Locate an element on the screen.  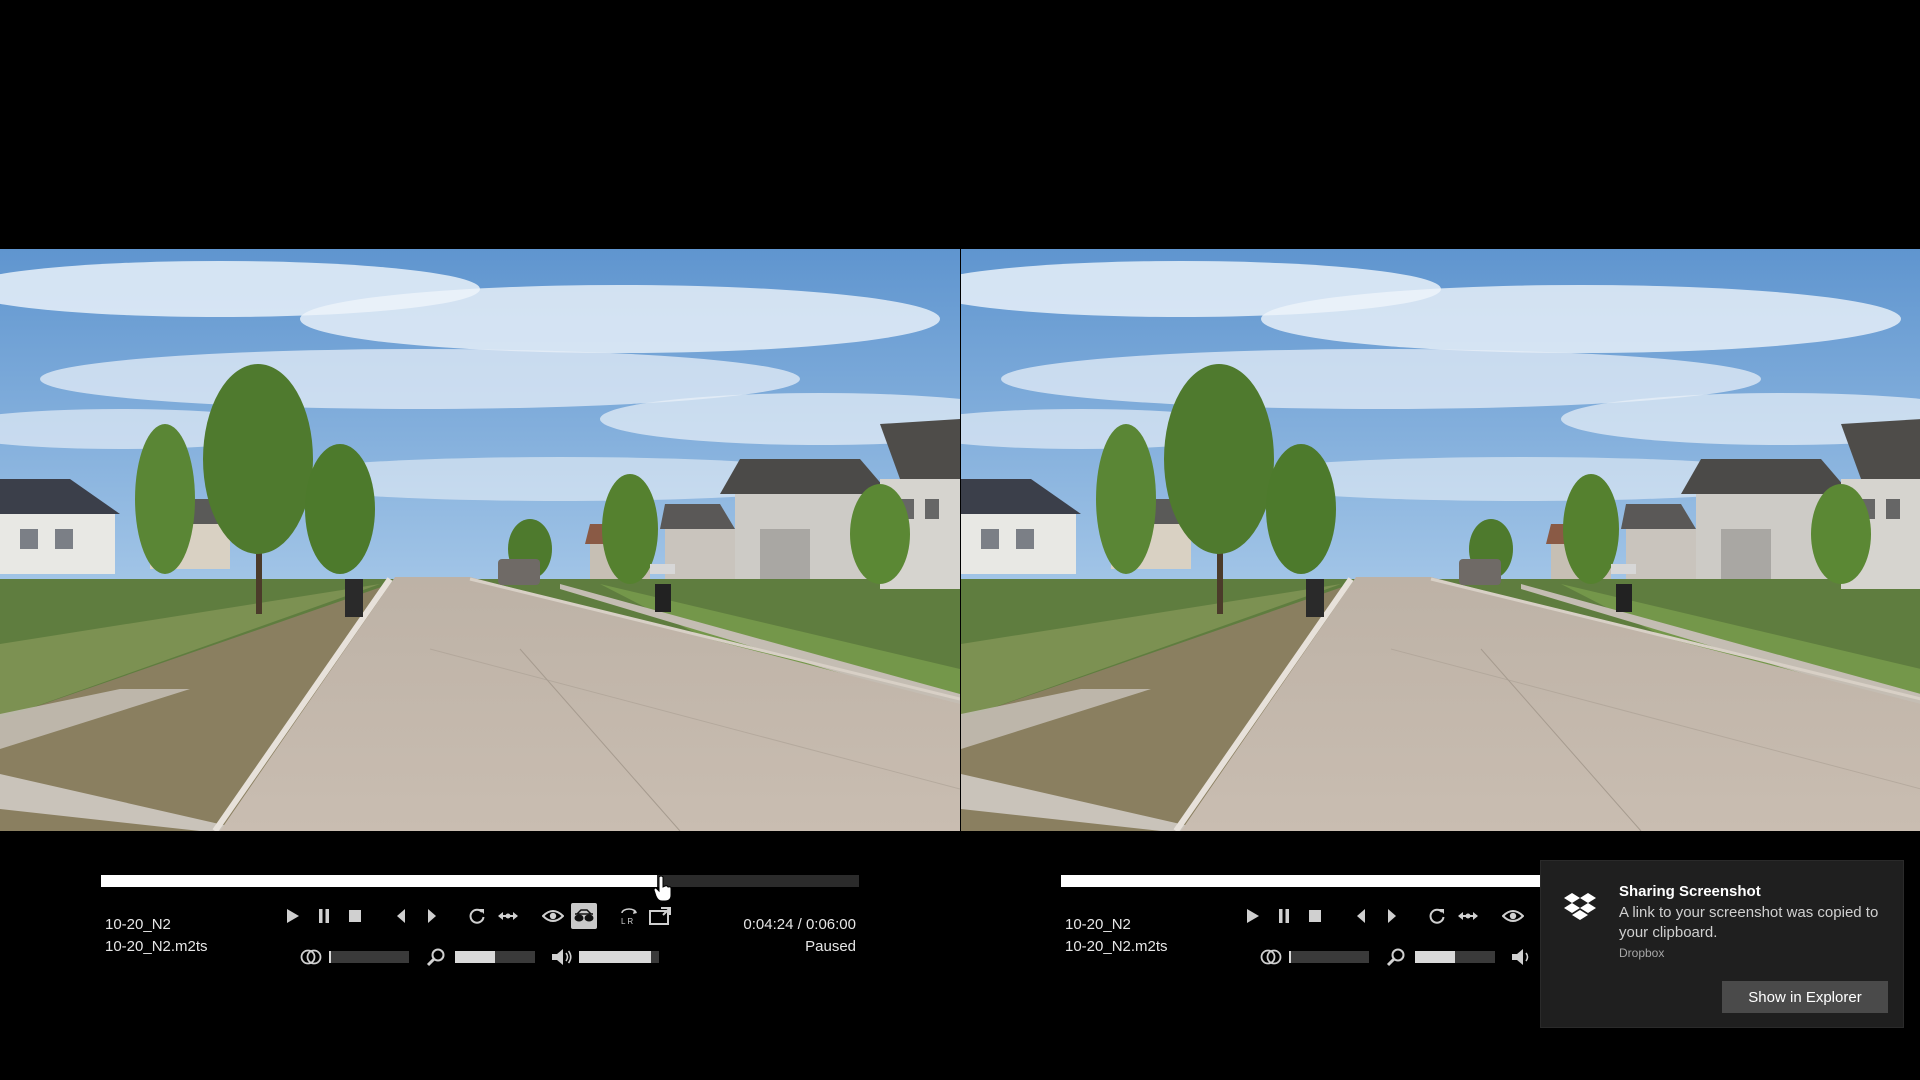
seek-bar is located at coordinates (480, 881).